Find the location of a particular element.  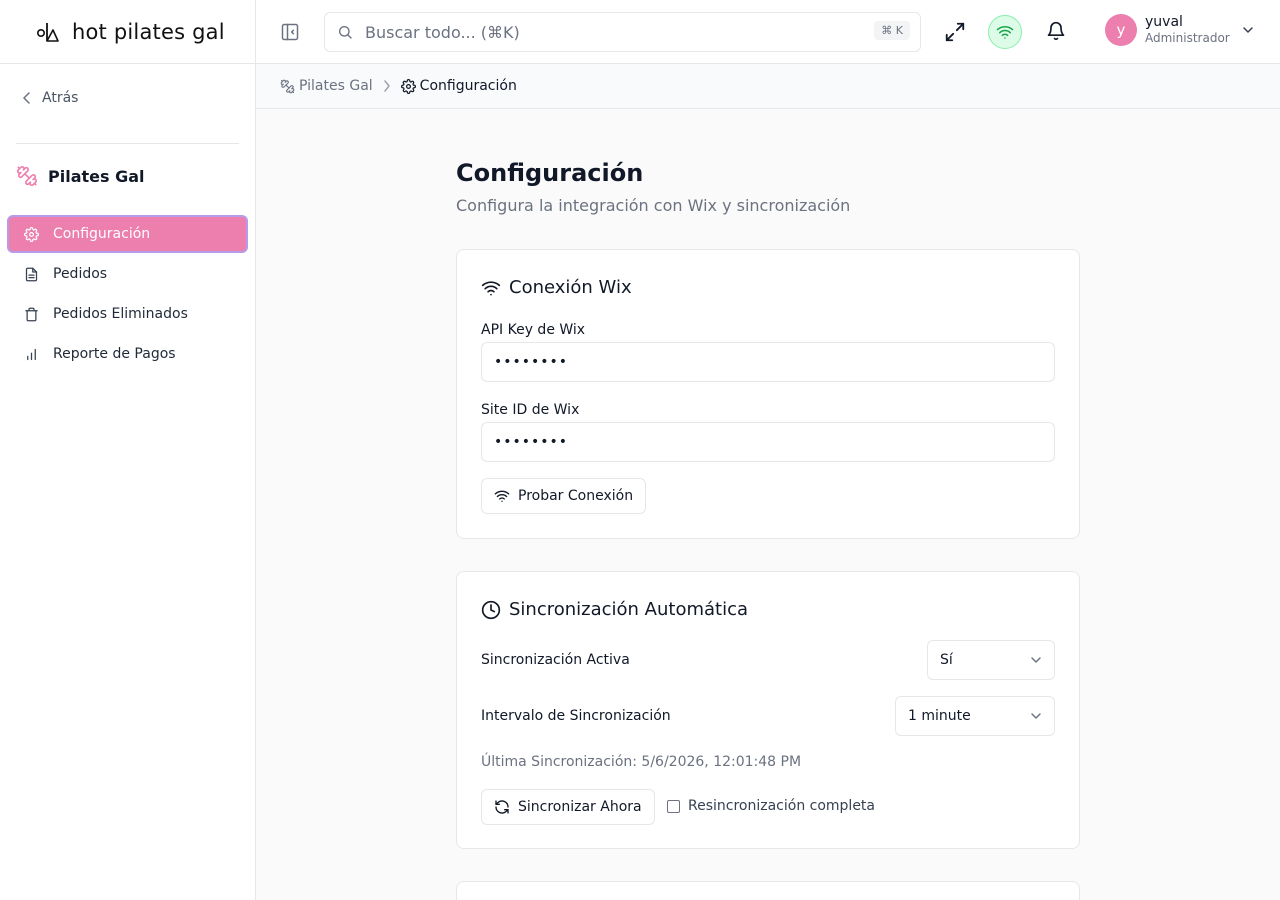

card-title-text: Conexión Wix is located at coordinates (570, 287).